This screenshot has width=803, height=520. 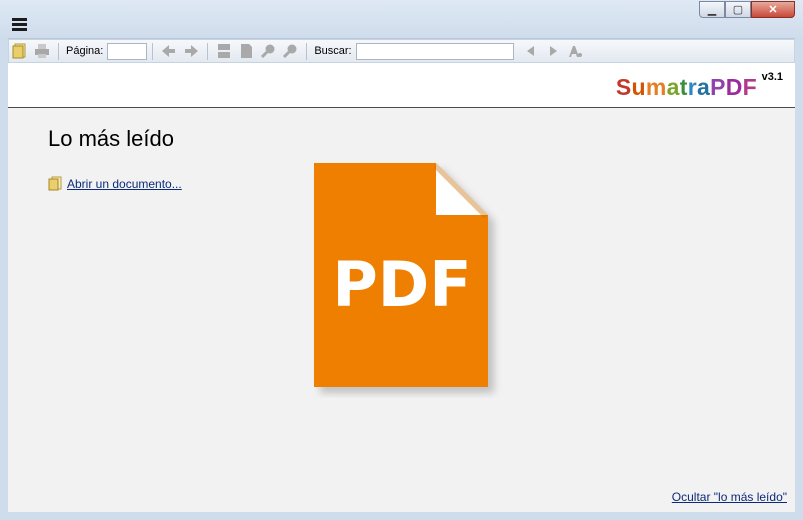 What do you see at coordinates (42, 51) in the screenshot?
I see `print-icon` at bounding box center [42, 51].